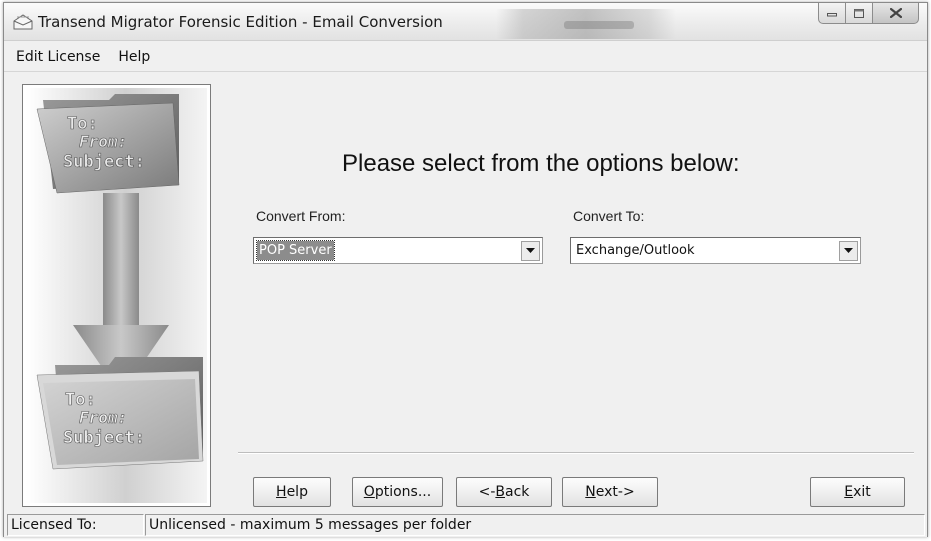  I want to click on next-button-accel: N, so click(590, 492).